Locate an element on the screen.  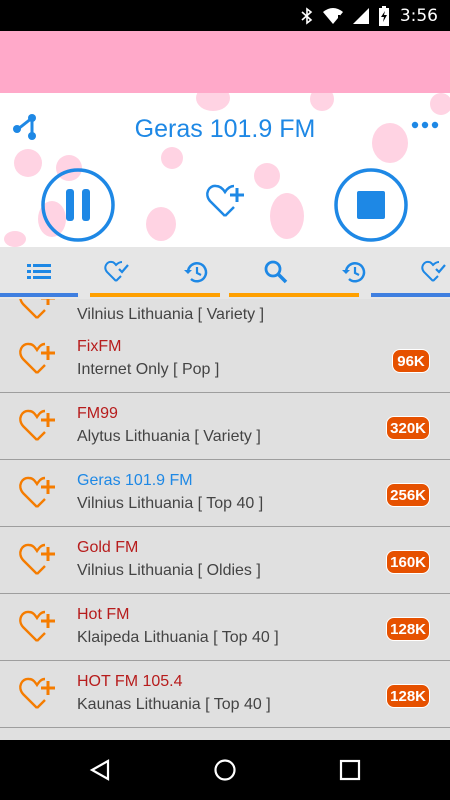
status-bar: 3:56 is located at coordinates (225, 15).